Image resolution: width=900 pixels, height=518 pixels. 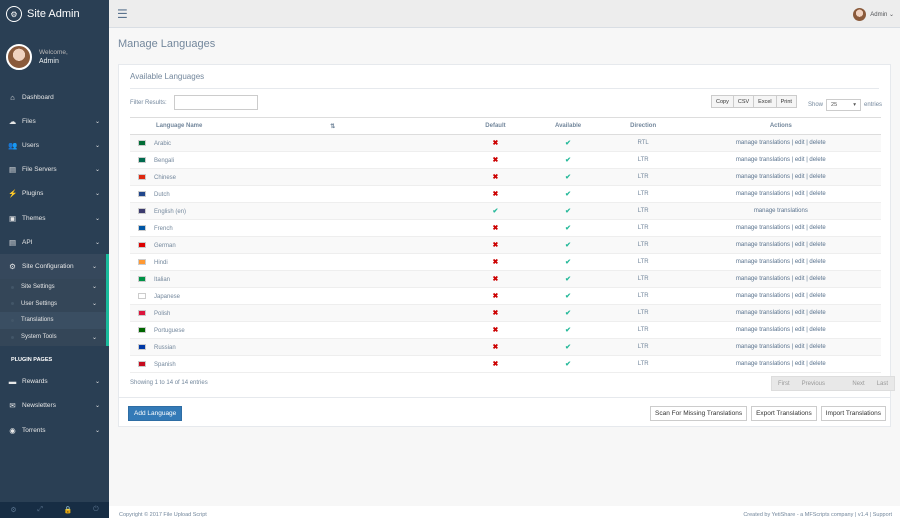 What do you see at coordinates (495, 126) in the screenshot?
I see `column-header-default: Default` at bounding box center [495, 126].